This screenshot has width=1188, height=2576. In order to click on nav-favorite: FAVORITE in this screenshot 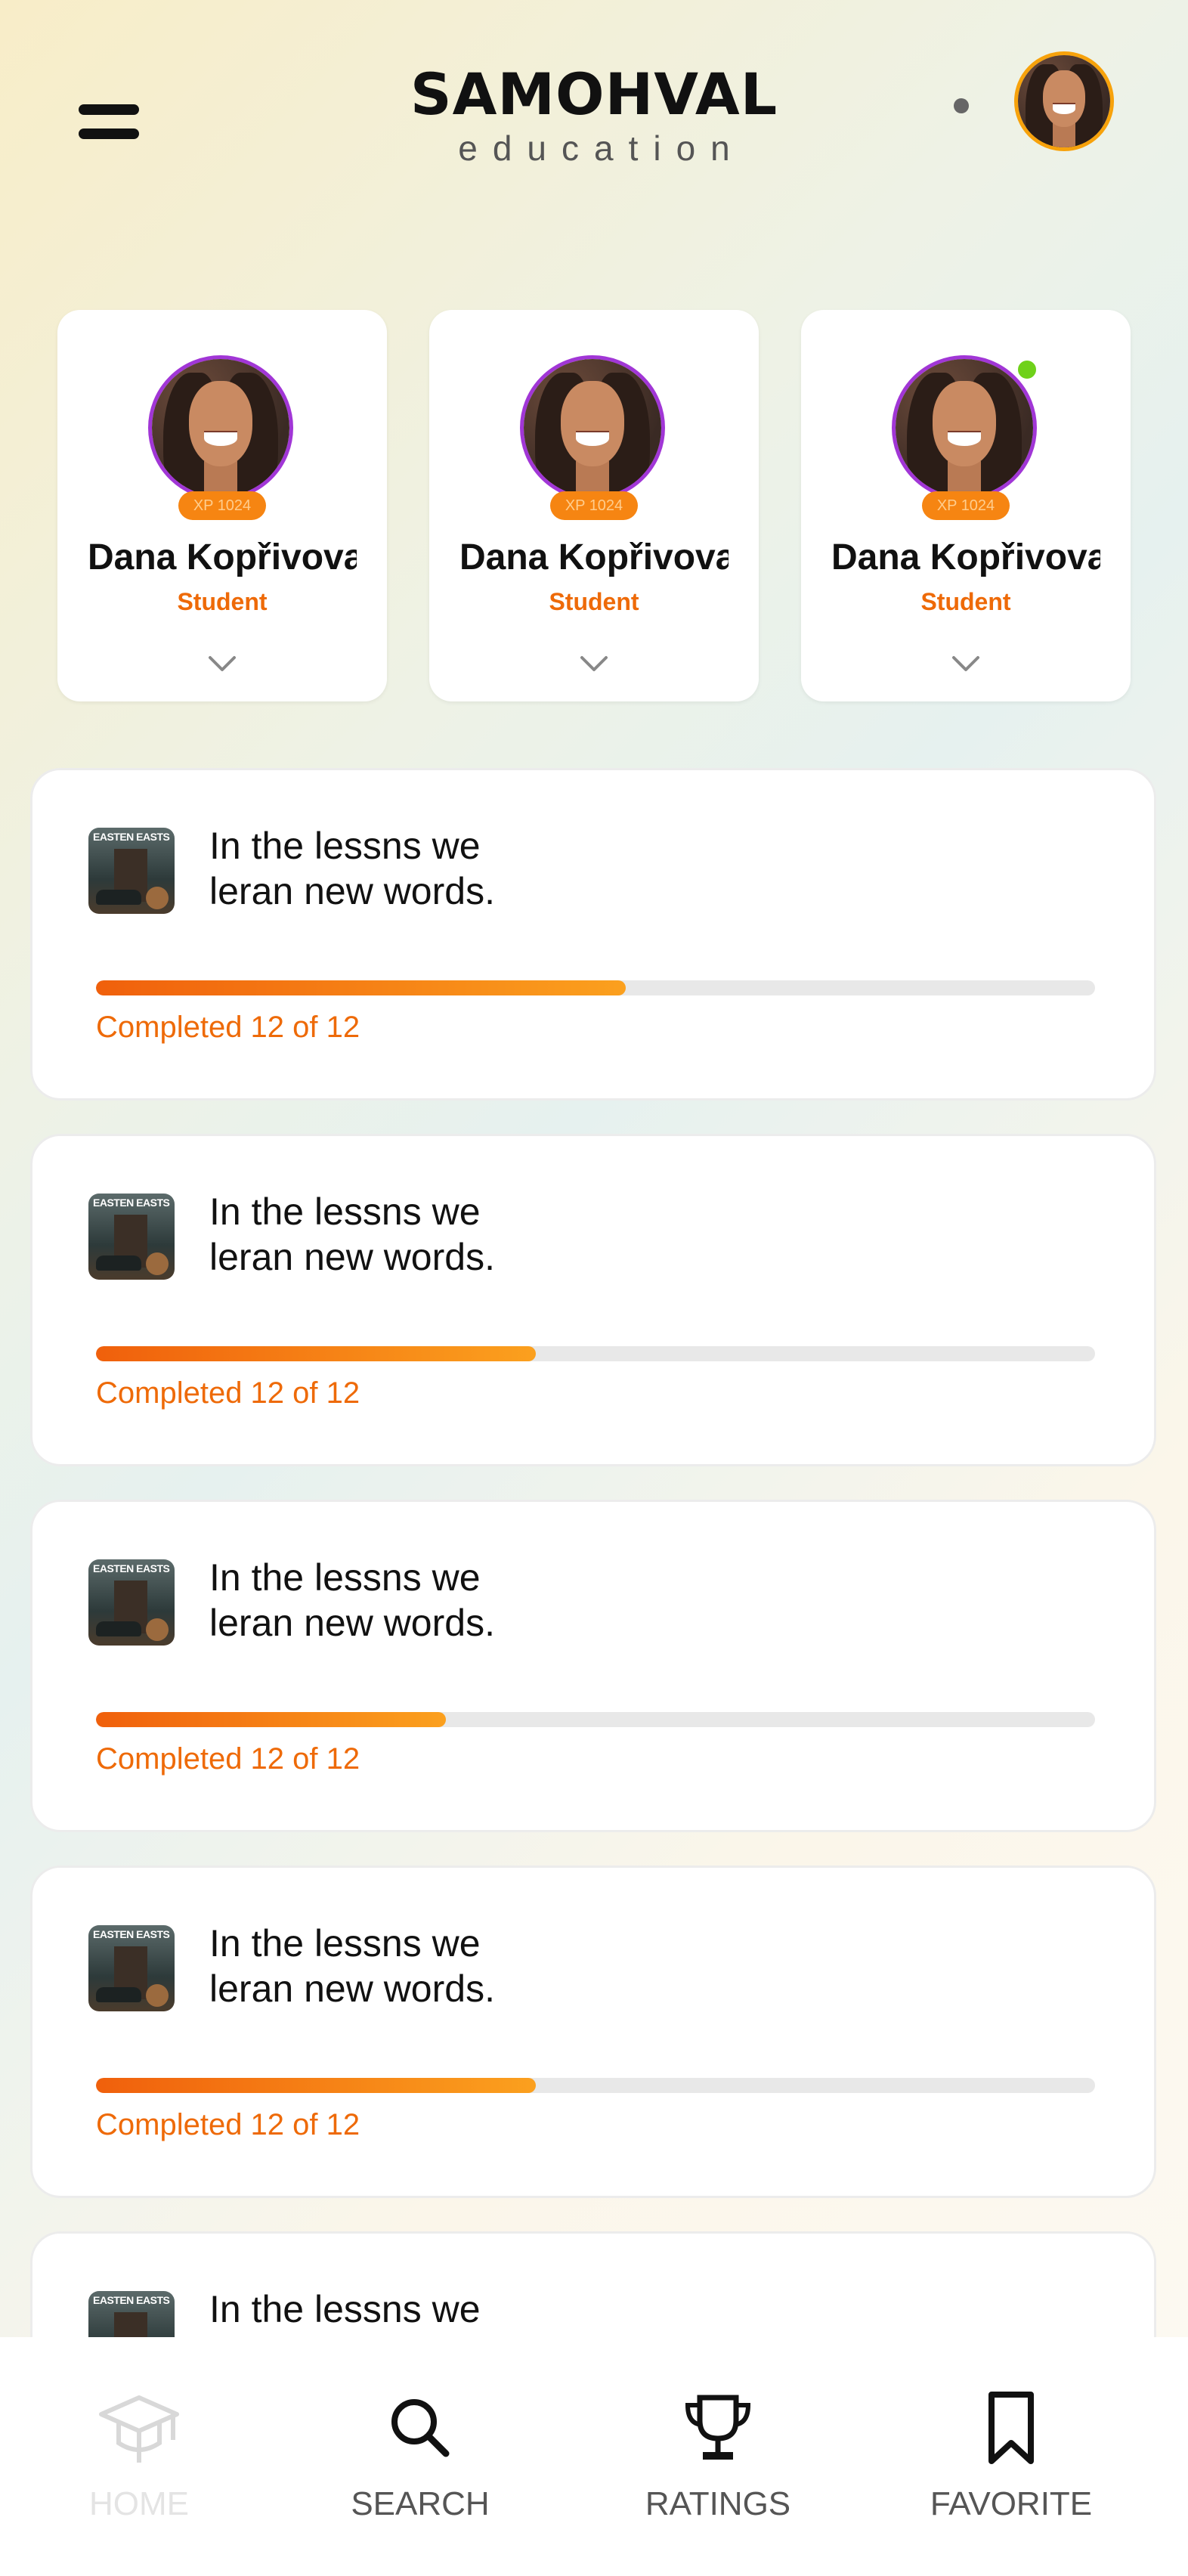, I will do `click(1011, 2456)`.